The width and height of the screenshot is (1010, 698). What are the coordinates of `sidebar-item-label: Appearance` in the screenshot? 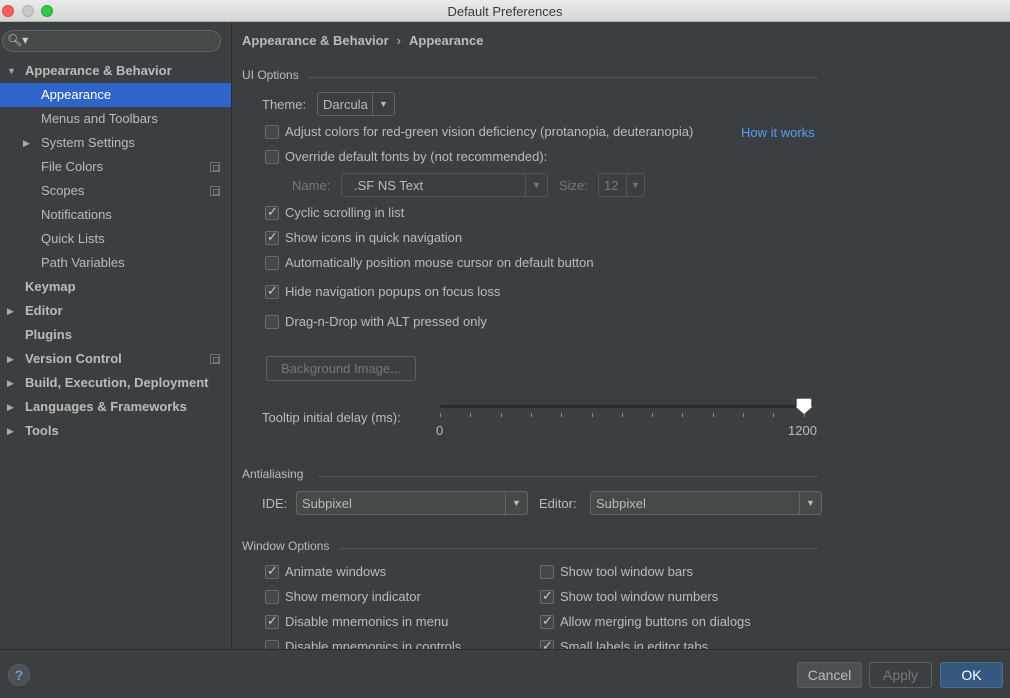 It's located at (76, 94).